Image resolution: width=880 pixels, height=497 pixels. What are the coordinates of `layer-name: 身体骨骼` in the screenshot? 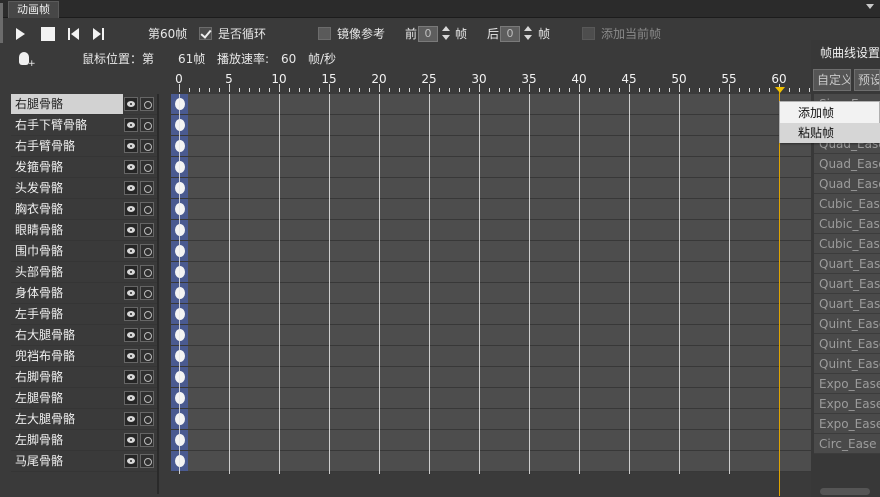 It's located at (67, 293).